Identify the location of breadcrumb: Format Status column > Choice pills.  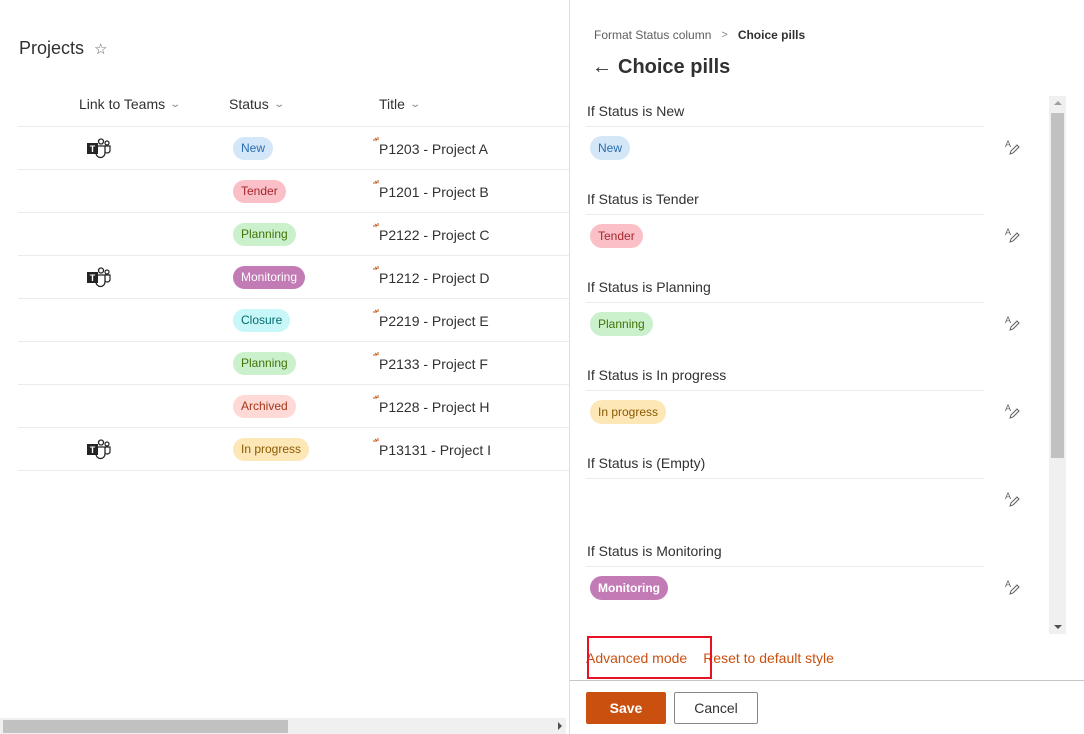
(699, 35).